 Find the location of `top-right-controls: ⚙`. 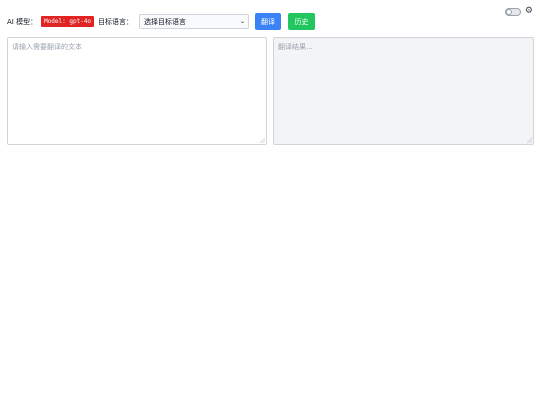

top-right-controls: ⚙ is located at coordinates (518, 11).